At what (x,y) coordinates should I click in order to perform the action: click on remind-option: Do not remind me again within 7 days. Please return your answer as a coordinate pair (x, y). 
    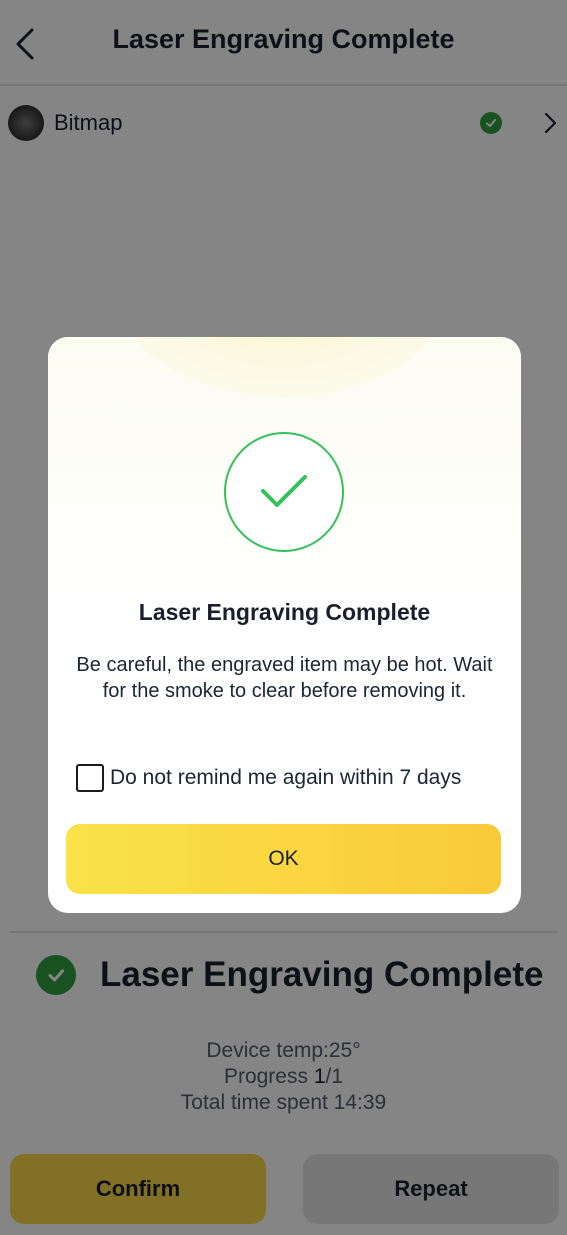
    Looking at the image, I should click on (268, 778).